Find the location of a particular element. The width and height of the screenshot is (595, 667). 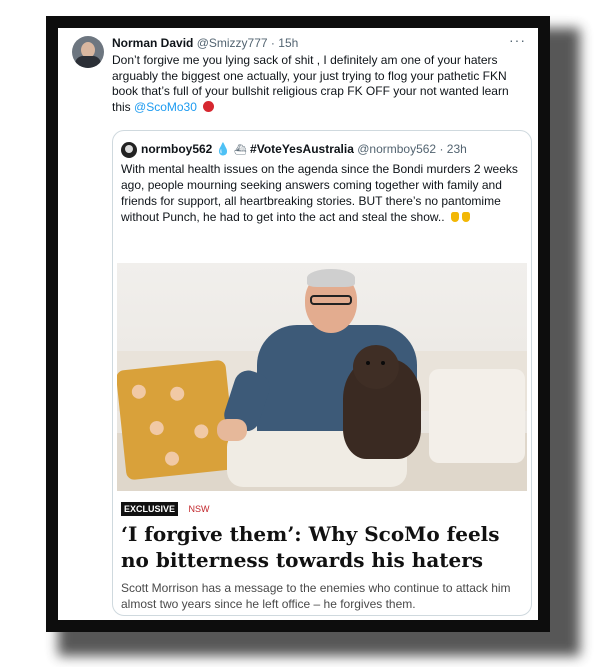

quoted-avatar is located at coordinates (129, 150).